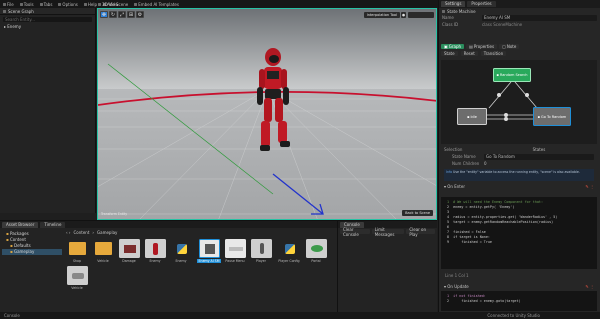 The image size is (600, 319). Describe the element at coordinates (90, 4) in the screenshot. I see `menu-help: Help` at that location.